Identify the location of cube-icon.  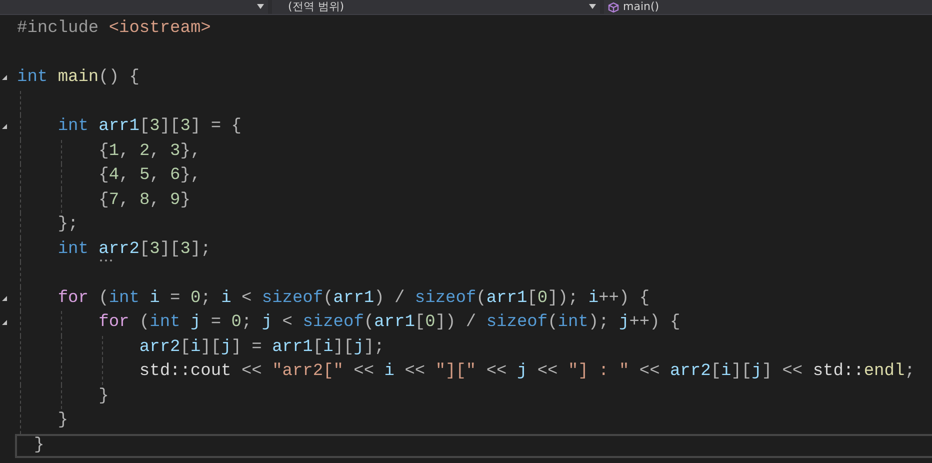
(613, 7).